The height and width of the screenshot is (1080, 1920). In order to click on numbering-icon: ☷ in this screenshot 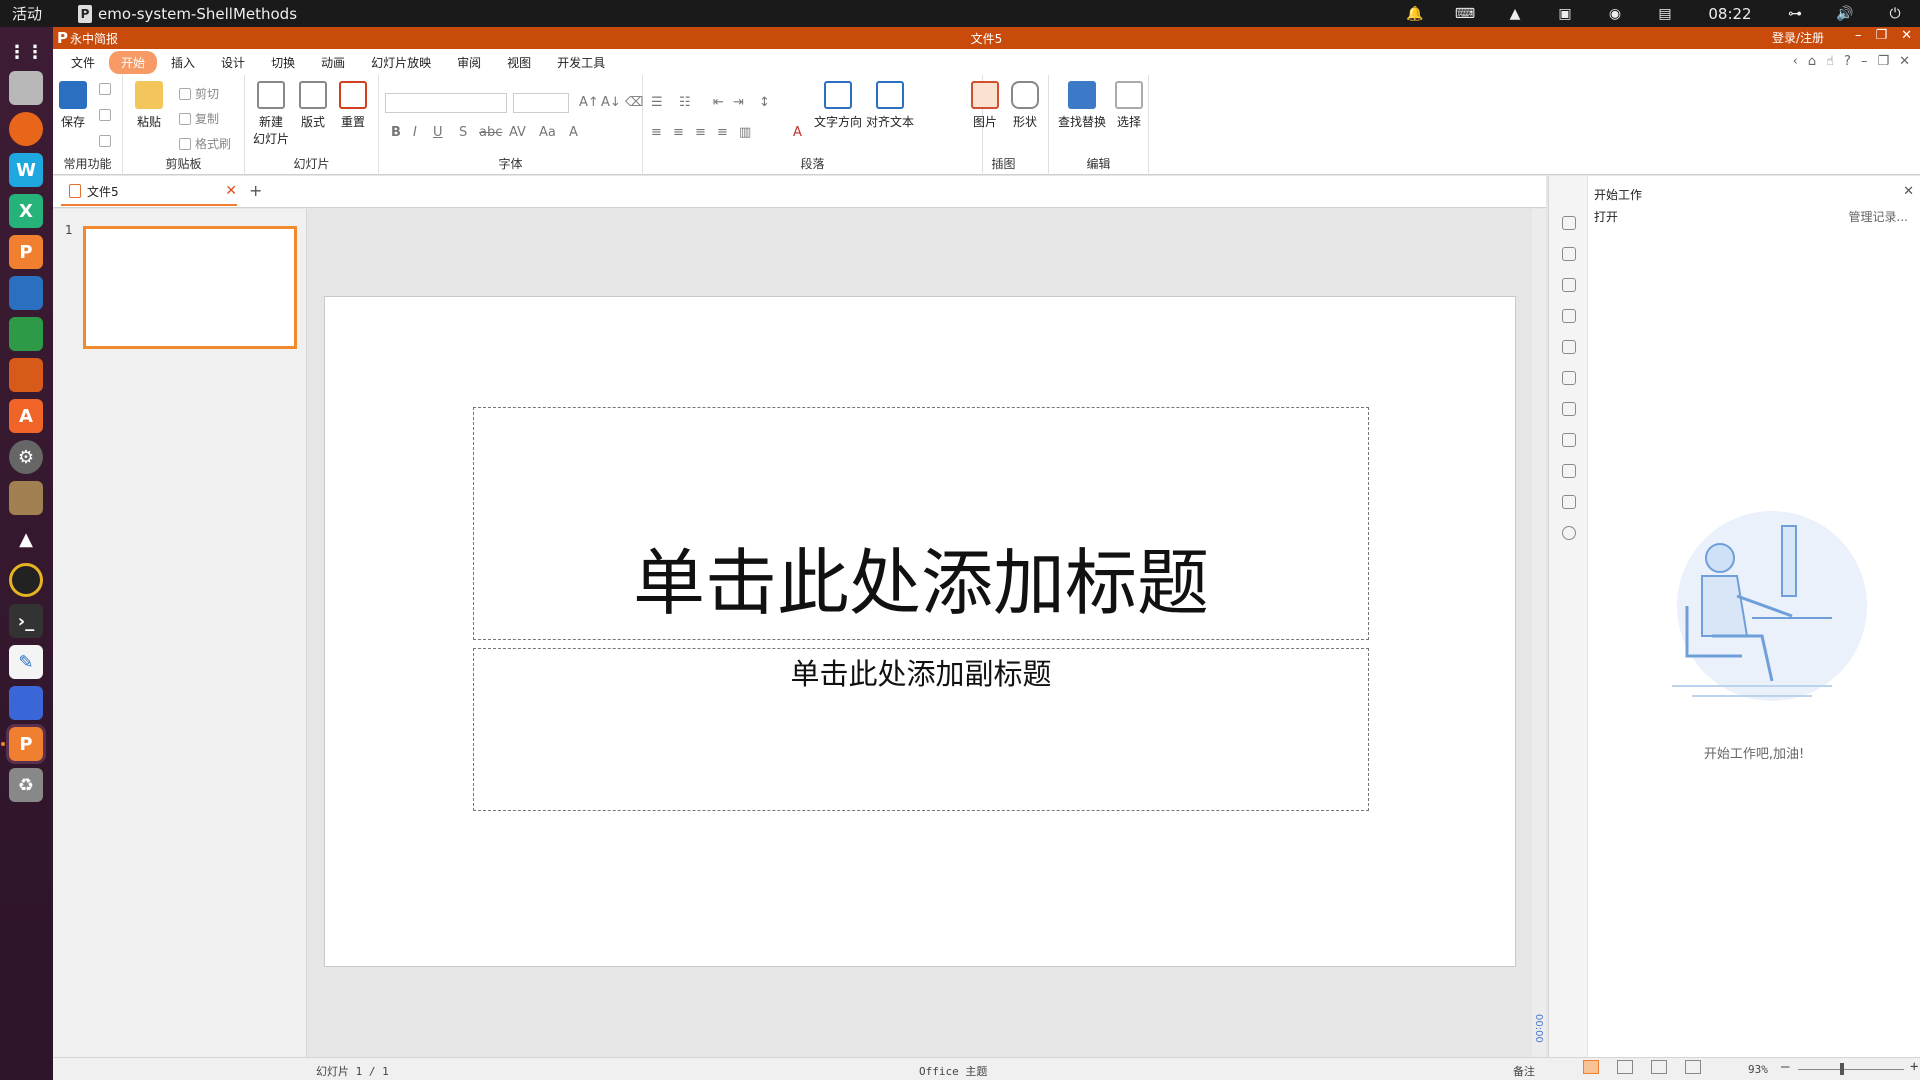, I will do `click(685, 102)`.